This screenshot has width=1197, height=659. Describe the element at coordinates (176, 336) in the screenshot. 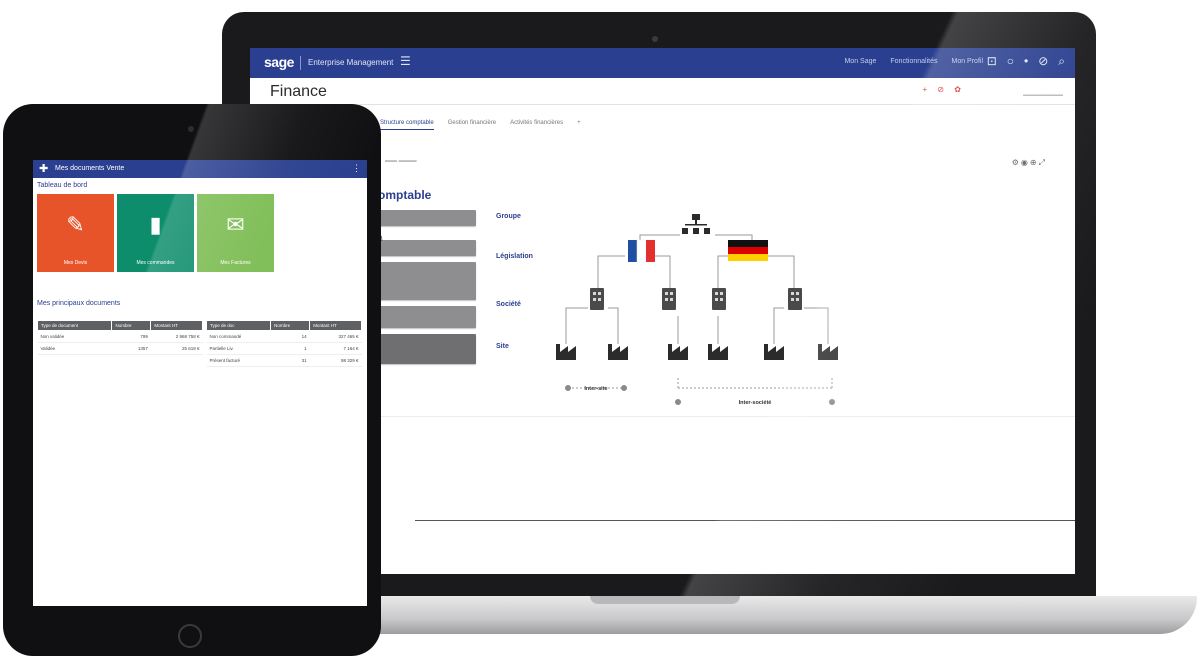

I see `cell: 2 968 758 €` at that location.